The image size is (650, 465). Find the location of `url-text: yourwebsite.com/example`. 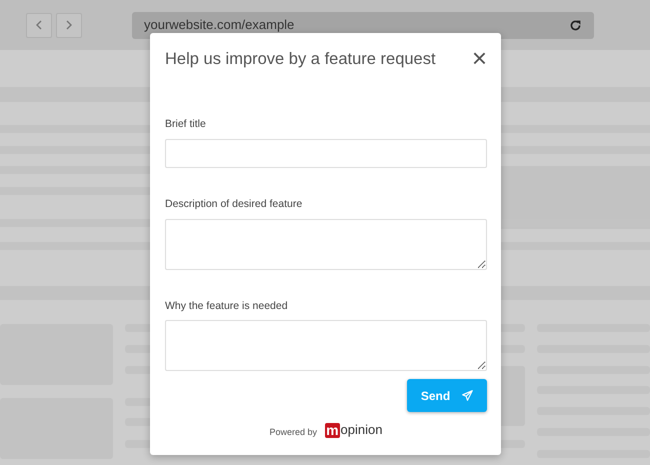

url-text: yourwebsite.com/example is located at coordinates (219, 25).